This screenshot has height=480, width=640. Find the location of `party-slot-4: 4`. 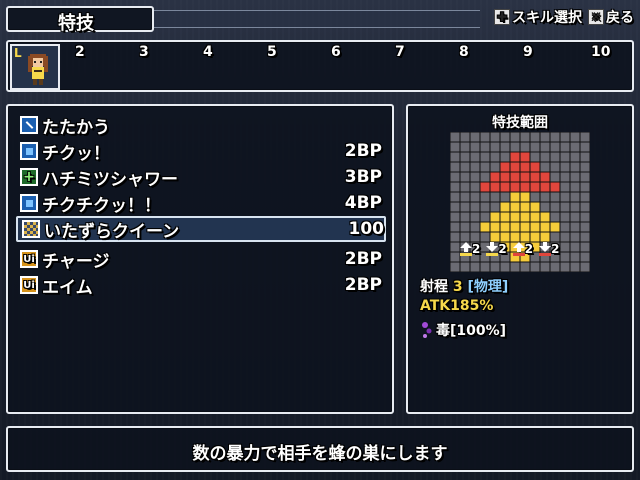

party-slot-4: 4 is located at coordinates (208, 52).